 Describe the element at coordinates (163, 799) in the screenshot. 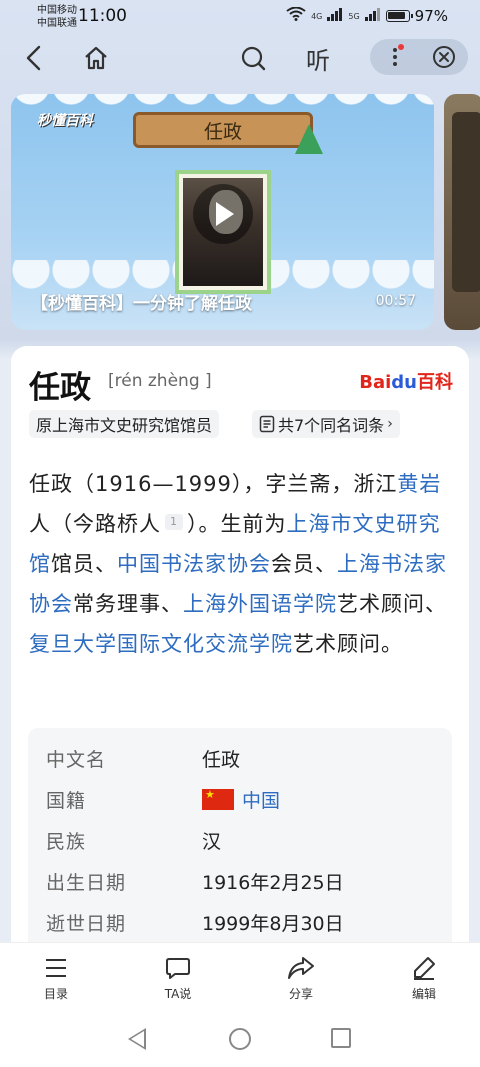

I see `info-row: 国籍 中国` at that location.